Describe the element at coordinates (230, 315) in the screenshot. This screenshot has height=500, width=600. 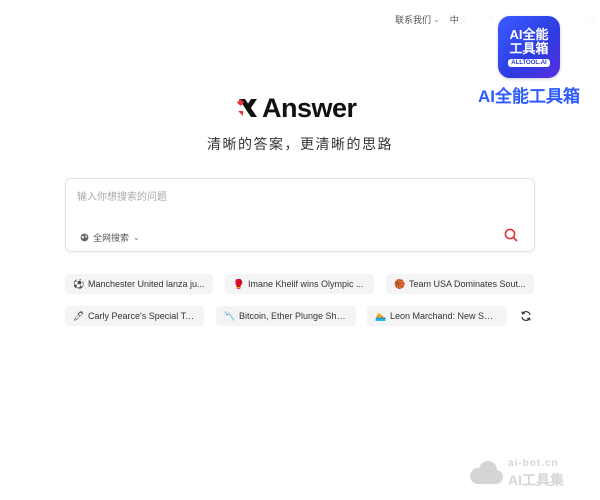
I see `chart-down-icon: 📉` at that location.